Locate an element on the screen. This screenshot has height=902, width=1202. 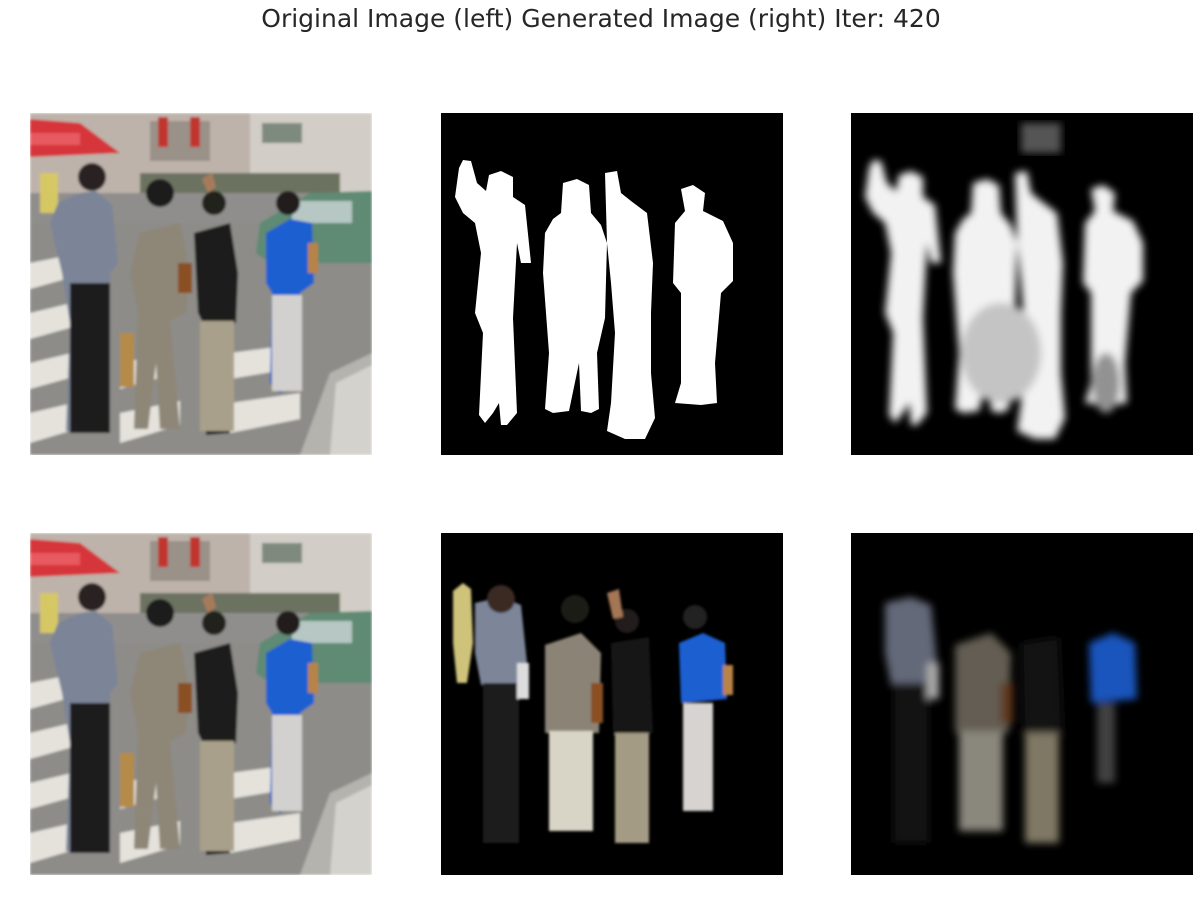
generated-masked-image-panel is located at coordinates (1022, 704).